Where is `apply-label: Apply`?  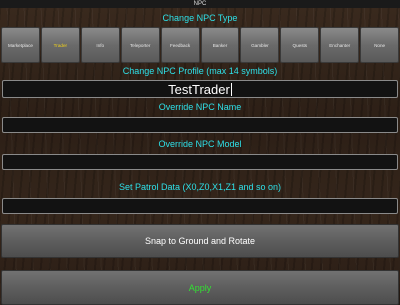 apply-label: Apply is located at coordinates (200, 287).